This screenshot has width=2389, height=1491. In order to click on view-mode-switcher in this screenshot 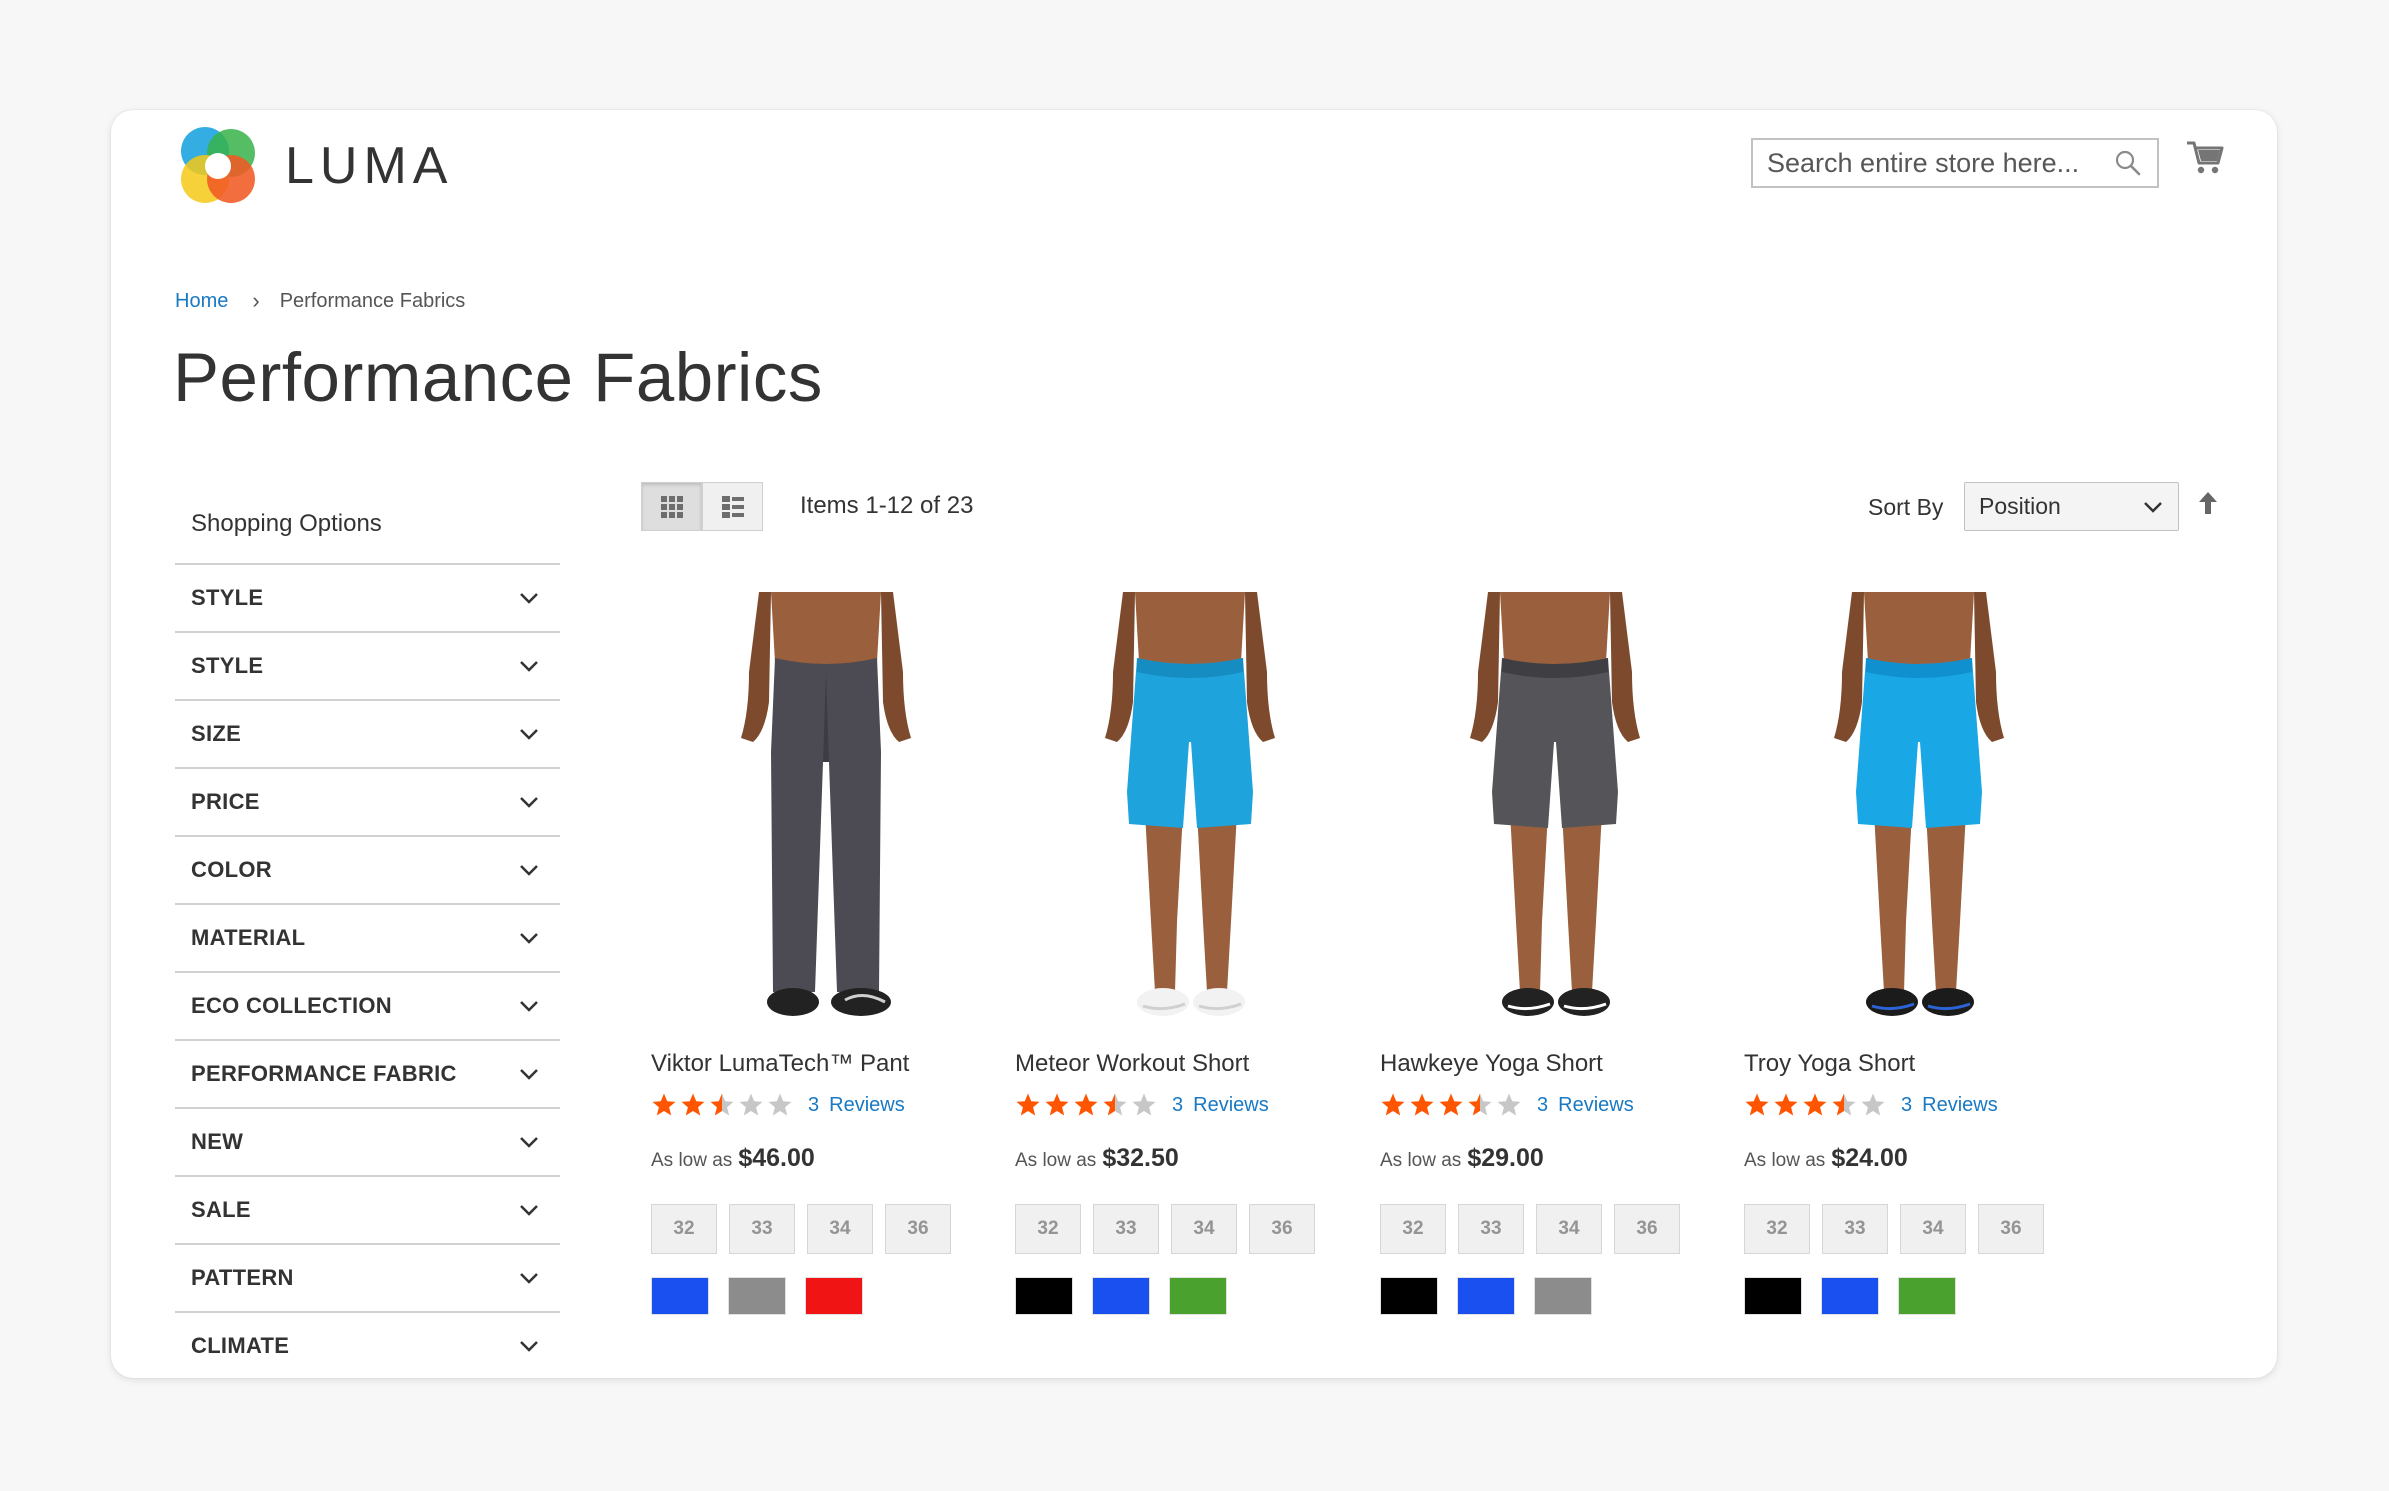, I will do `click(702, 506)`.